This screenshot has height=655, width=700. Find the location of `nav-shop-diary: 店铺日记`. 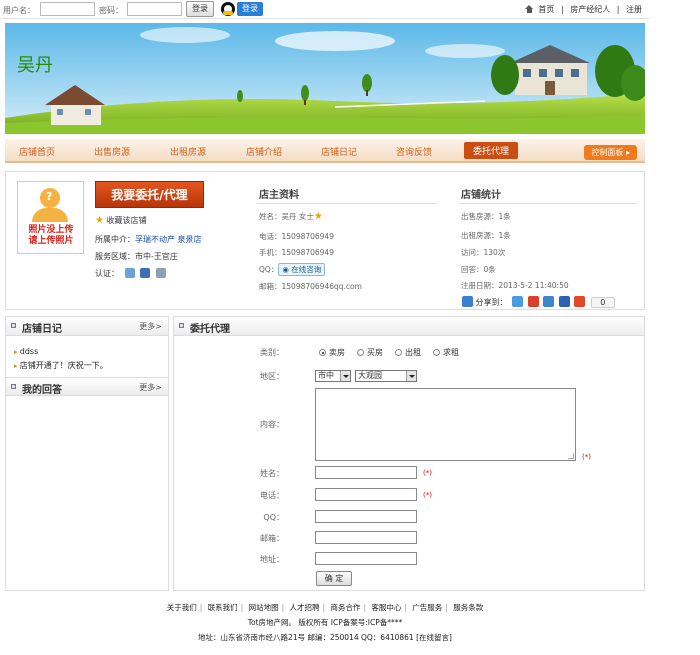

nav-shop-diary: 店铺日记 is located at coordinates (339, 151).